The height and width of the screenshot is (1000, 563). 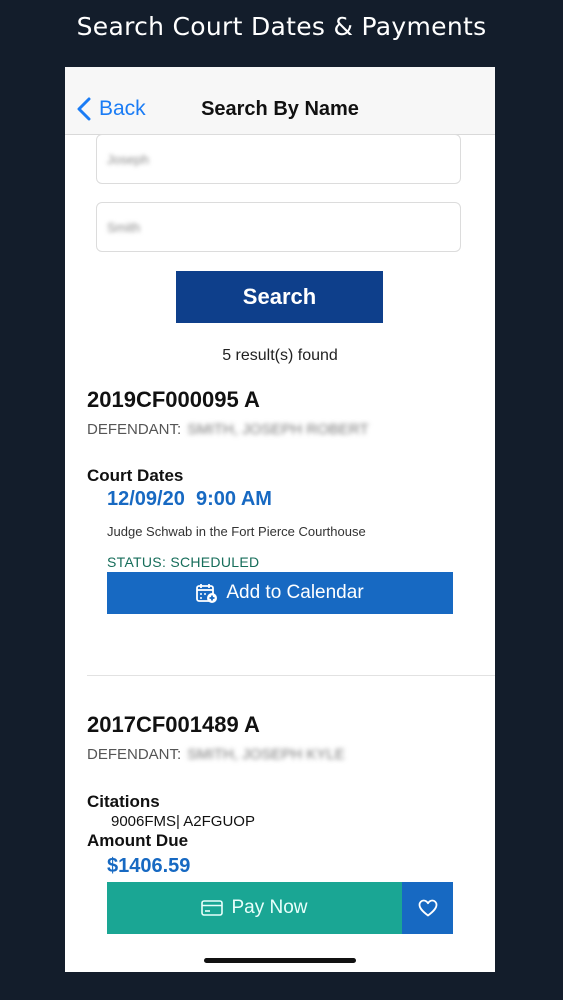 I want to click on court-dates-heading: Court Dates, so click(x=135, y=475).